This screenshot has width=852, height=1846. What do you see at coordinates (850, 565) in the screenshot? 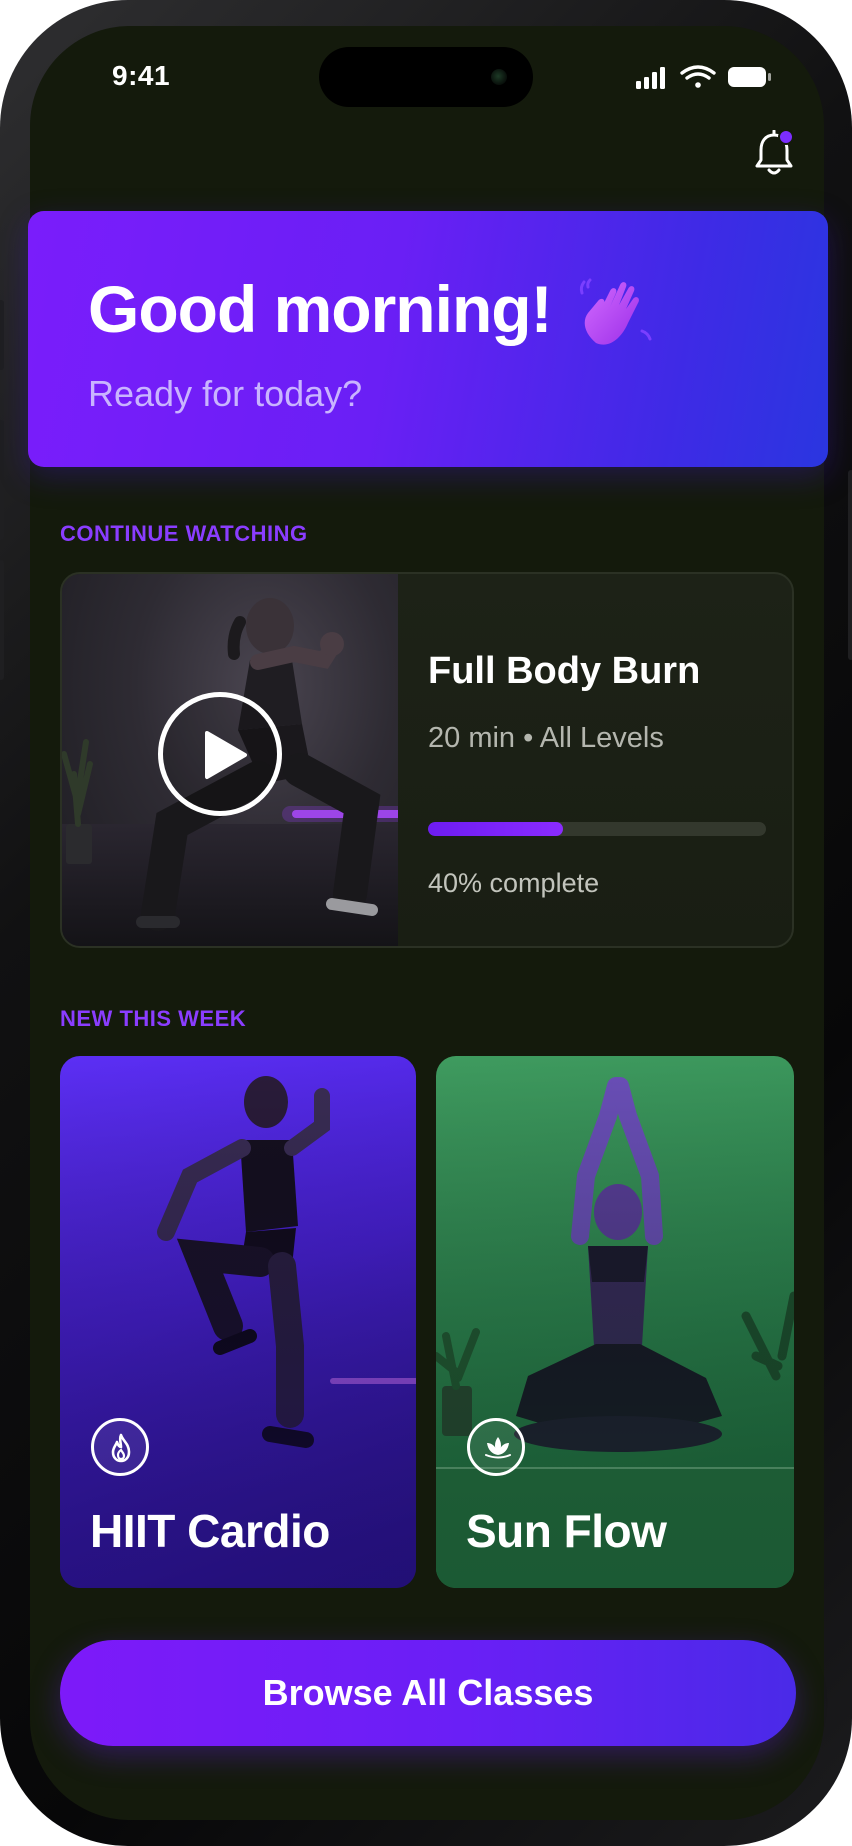
I see `power-button` at bounding box center [850, 565].